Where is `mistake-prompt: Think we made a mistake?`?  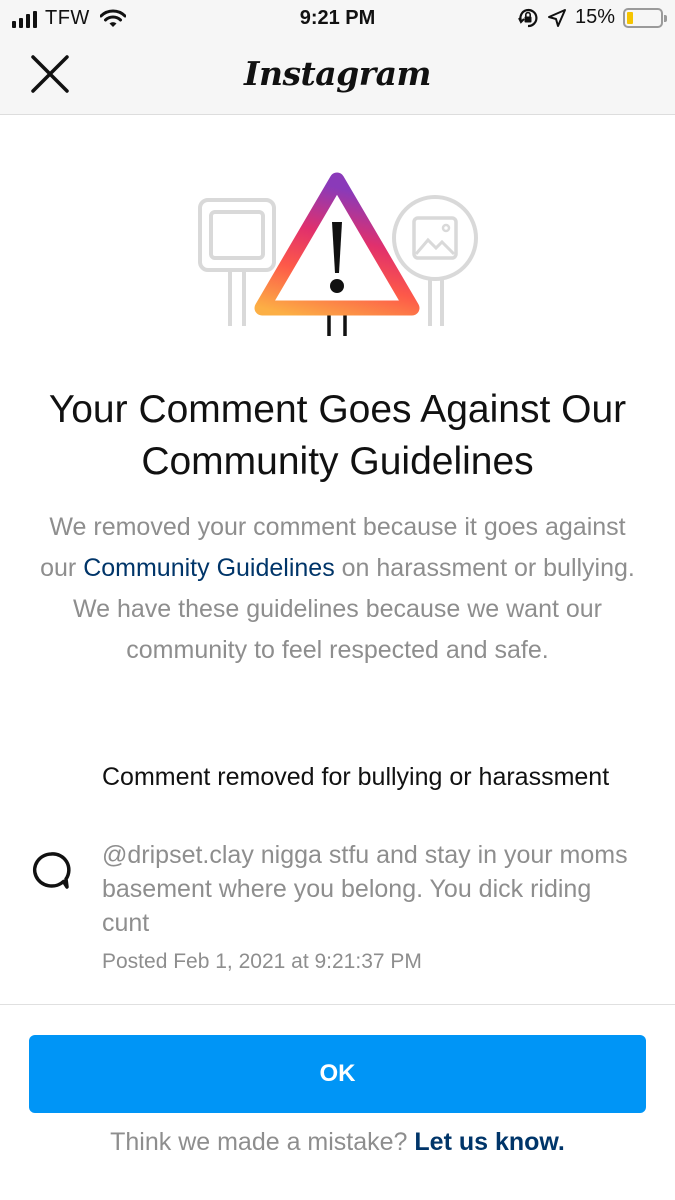 mistake-prompt: Think we made a mistake? is located at coordinates (262, 1142).